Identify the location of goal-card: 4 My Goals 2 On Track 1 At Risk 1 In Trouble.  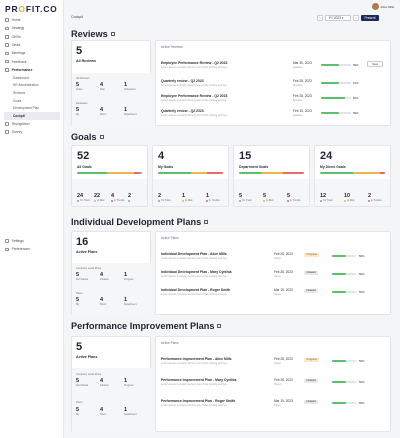
(190, 176).